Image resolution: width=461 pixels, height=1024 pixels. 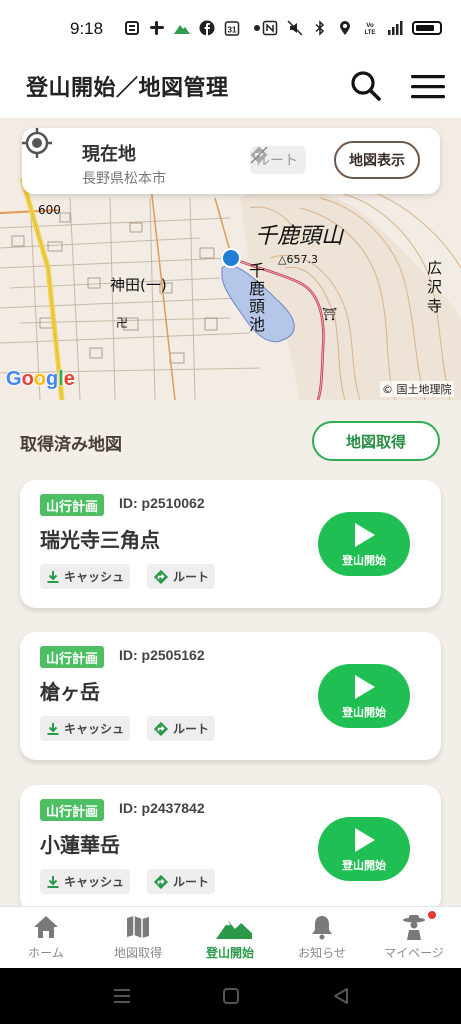 What do you see at coordinates (270, 28) in the screenshot?
I see `nfc-icon` at bounding box center [270, 28].